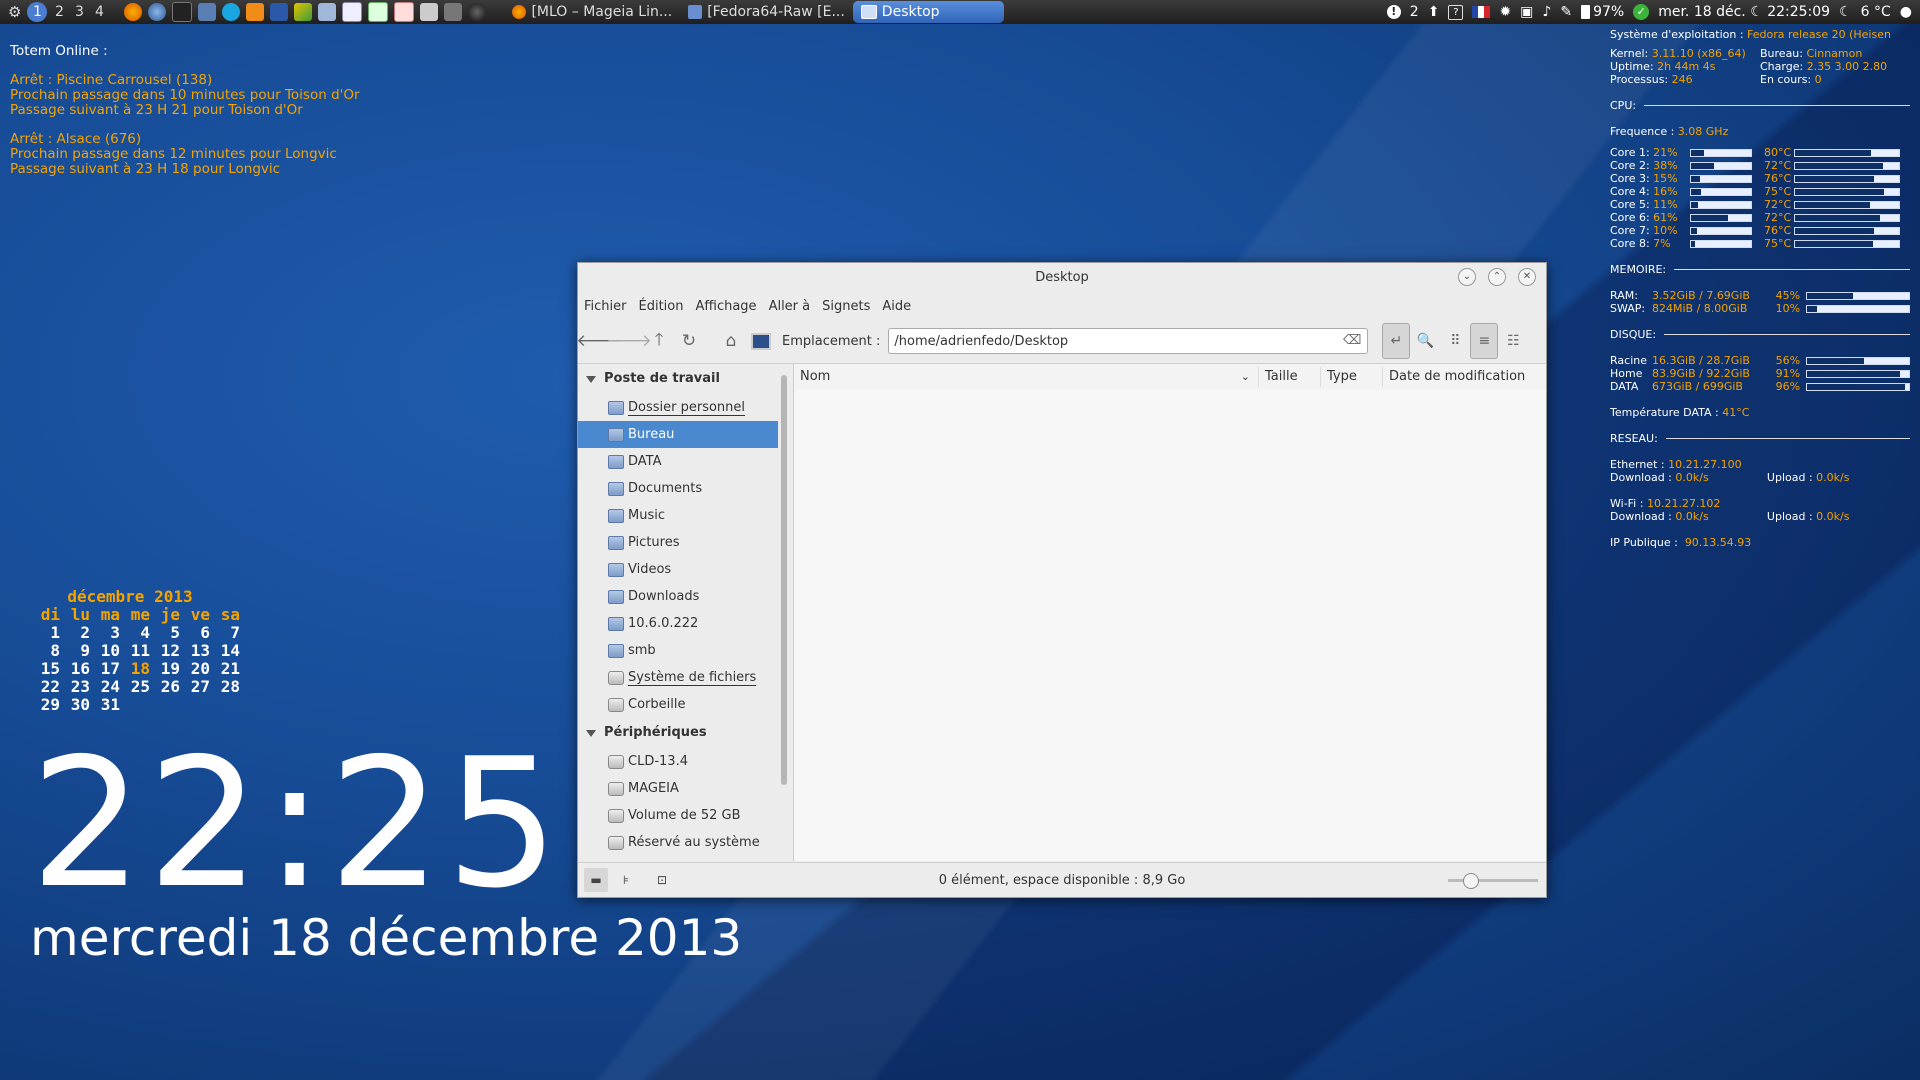 The width and height of the screenshot is (1920, 1080). Describe the element at coordinates (846, 306) in the screenshot. I see `menu-bookmarks: Signets` at that location.